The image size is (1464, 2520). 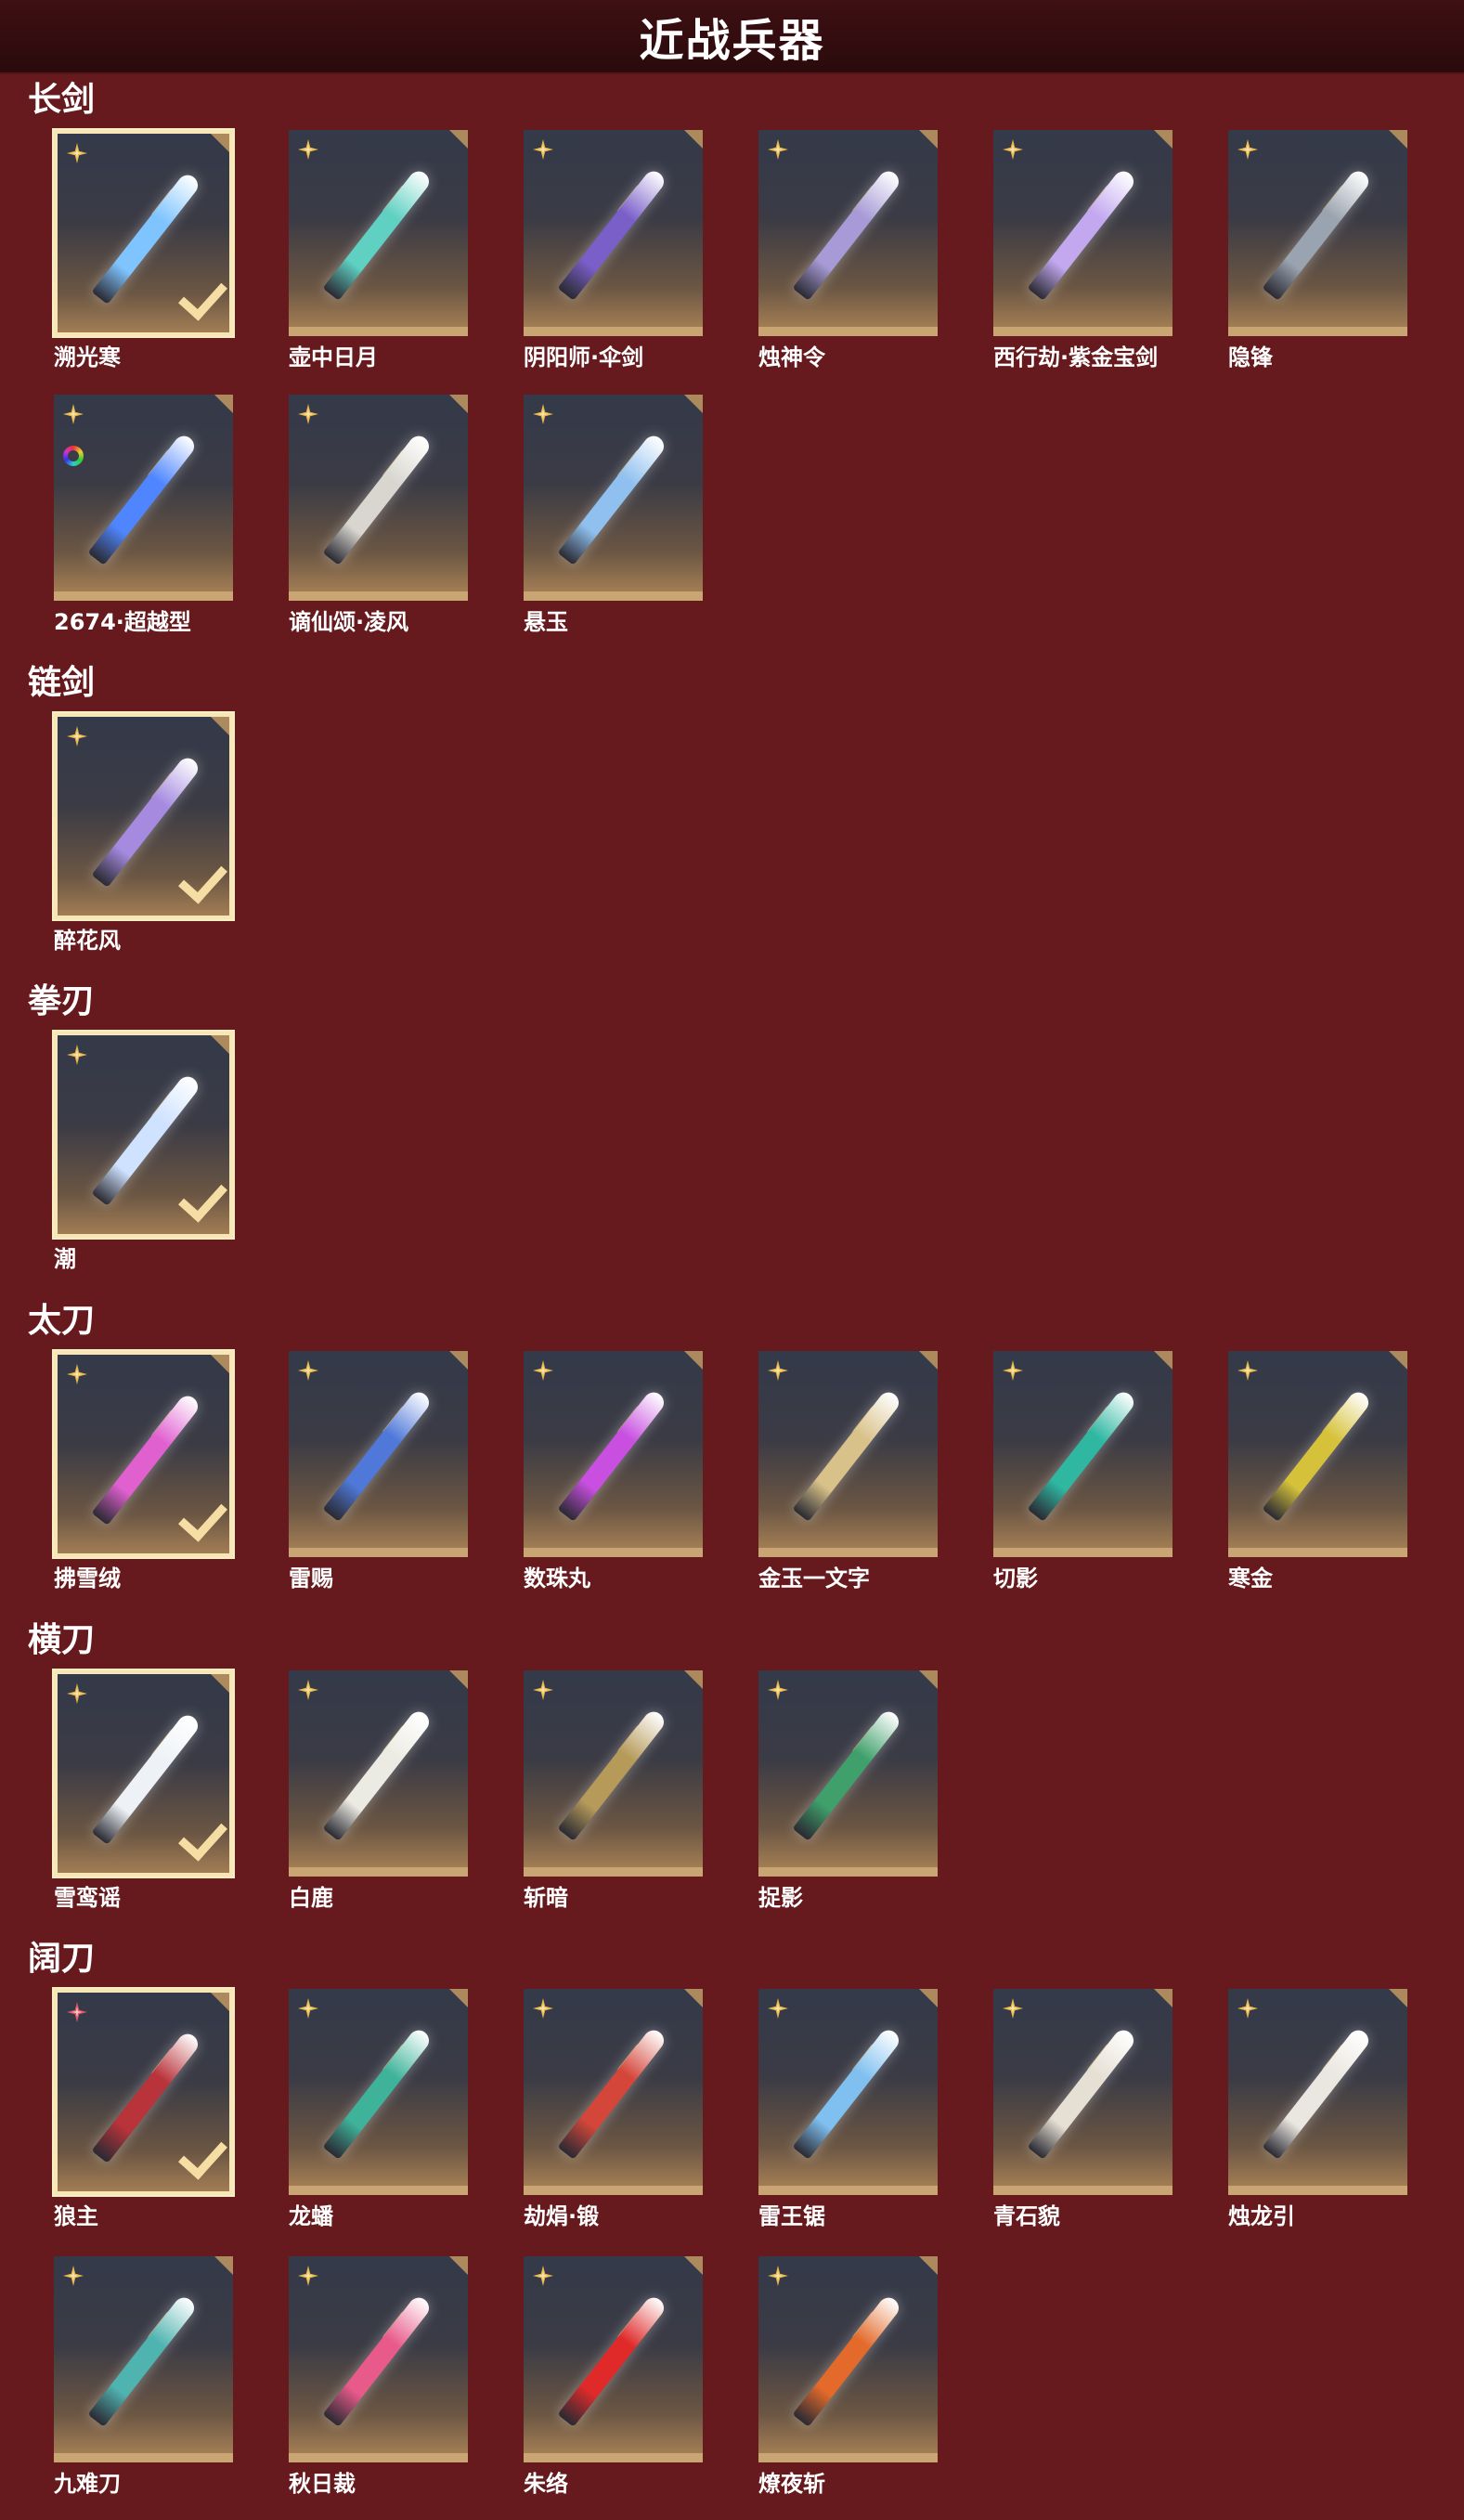 I want to click on weapon-card: 龙蟠, so click(x=379, y=2109).